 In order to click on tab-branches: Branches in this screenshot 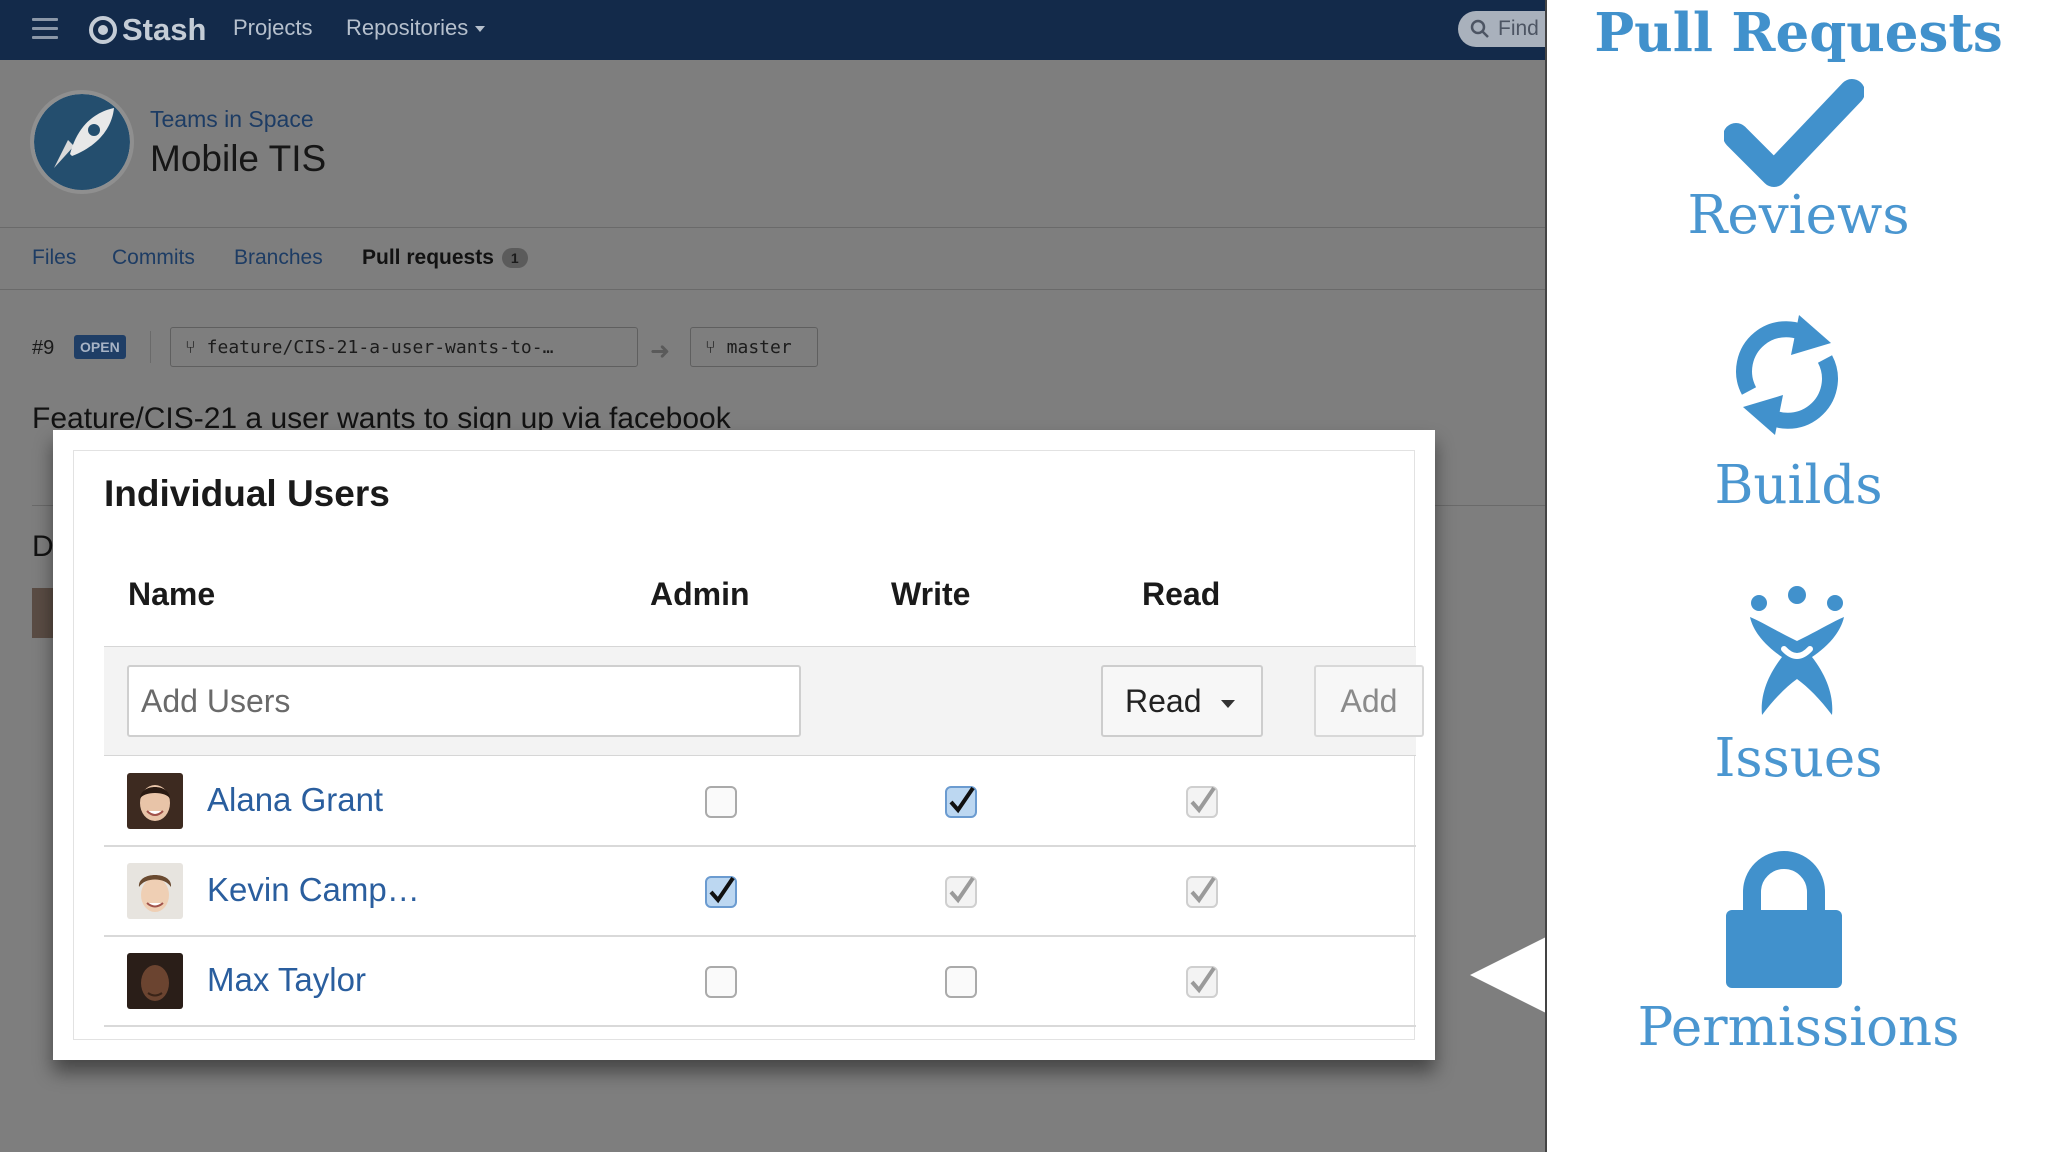, I will do `click(278, 258)`.